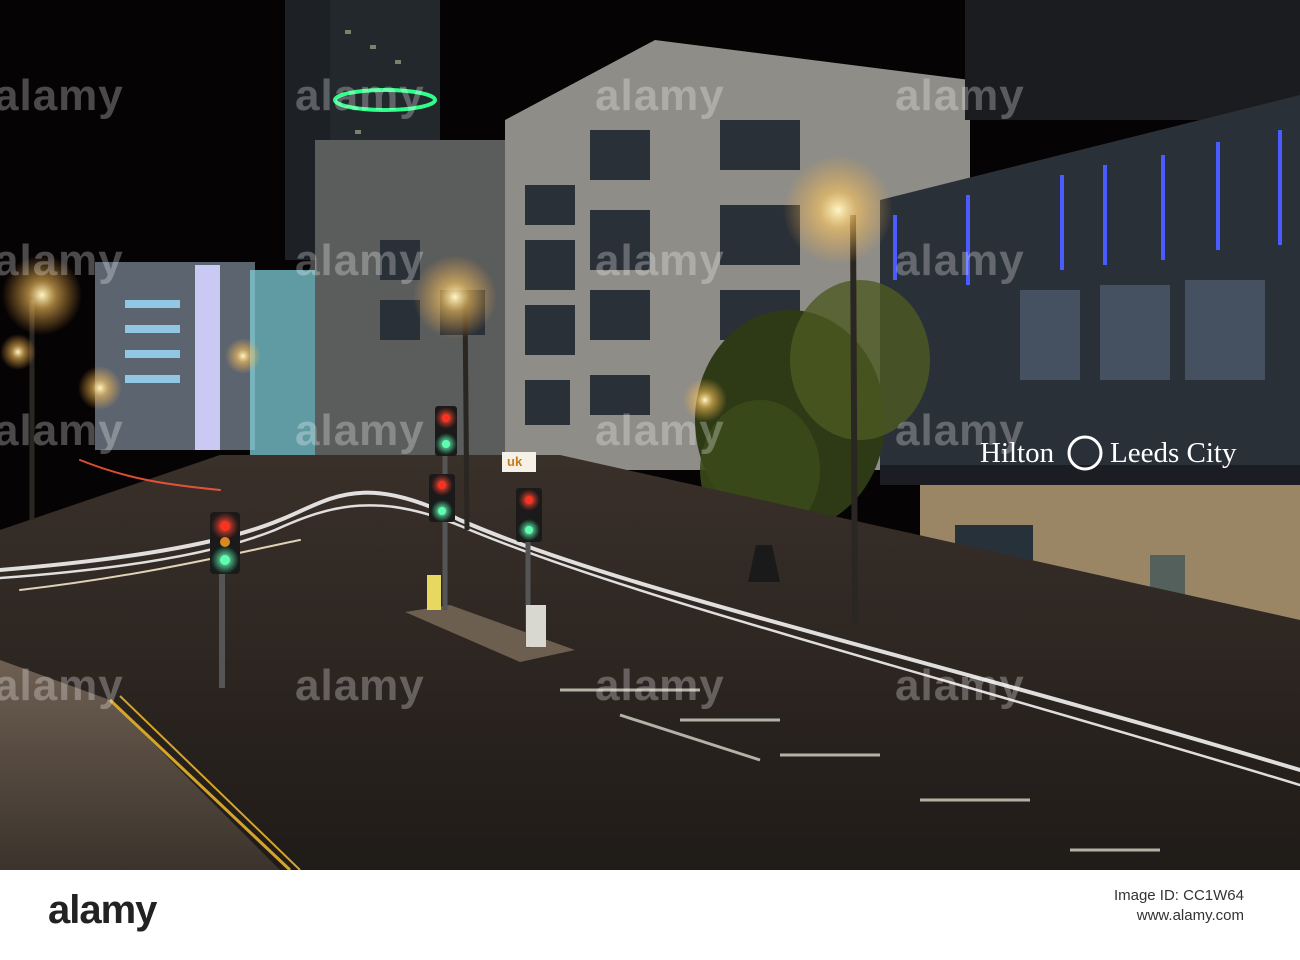 This screenshot has width=1300, height=960. I want to click on hilton-sign-right: Leeds City, so click(1173, 453).